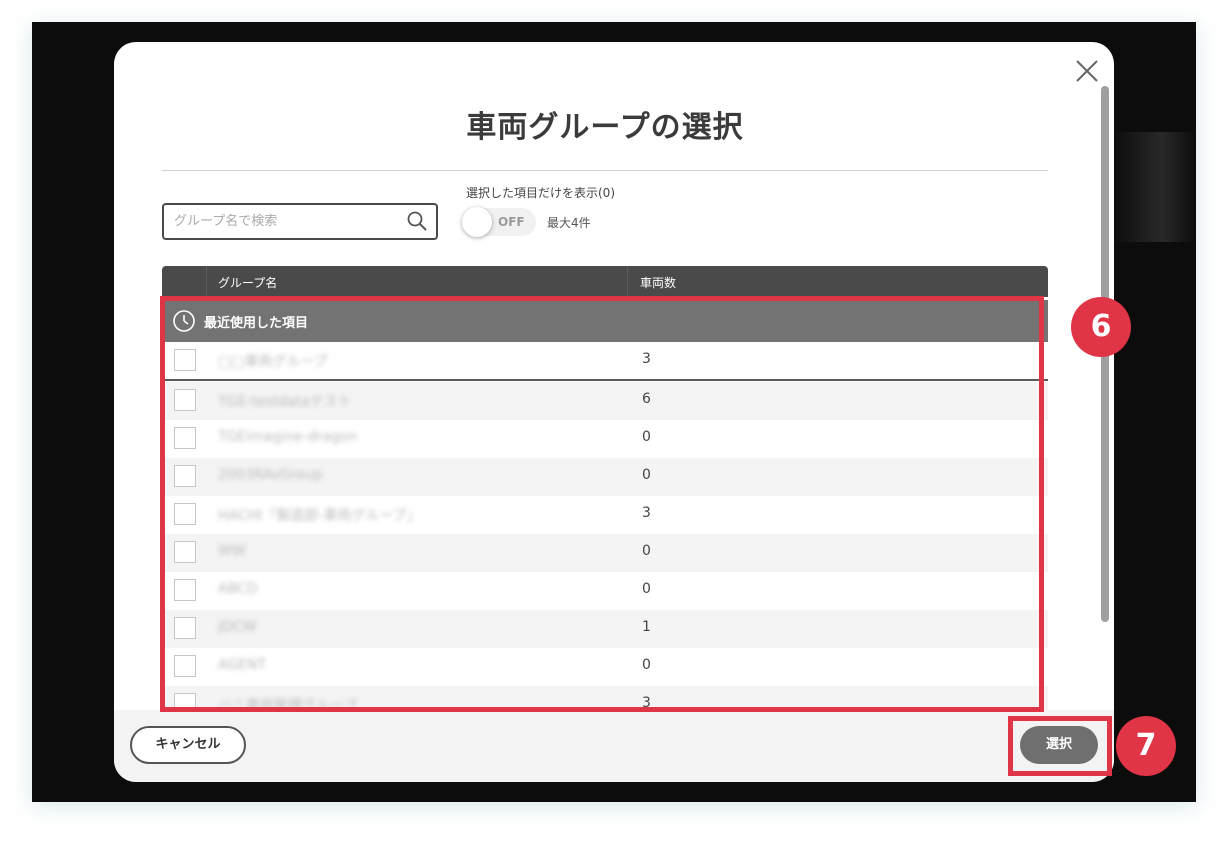 This screenshot has width=1228, height=844. Describe the element at coordinates (287, 221) in the screenshot. I see `search-input` at that location.